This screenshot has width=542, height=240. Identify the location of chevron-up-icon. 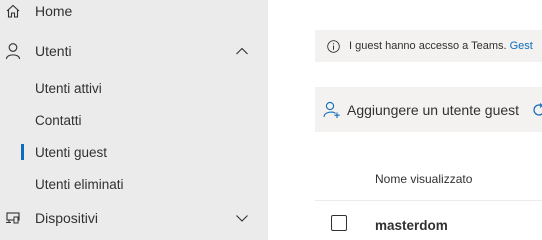
(242, 51).